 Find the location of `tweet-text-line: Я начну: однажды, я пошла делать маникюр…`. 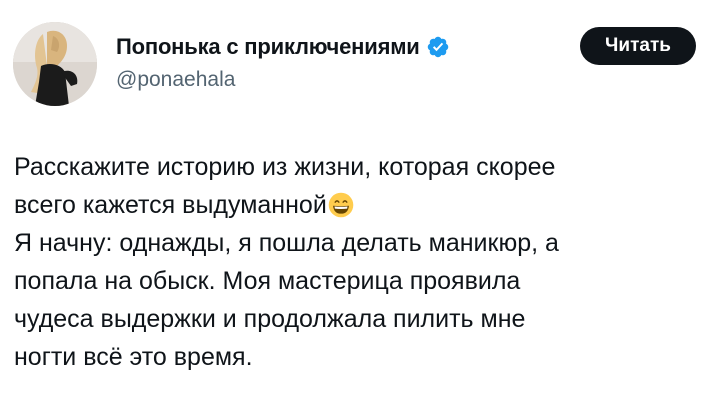

tweet-text-line: Я начну: однажды, я пошла делать маникюр… is located at coordinates (286, 243).